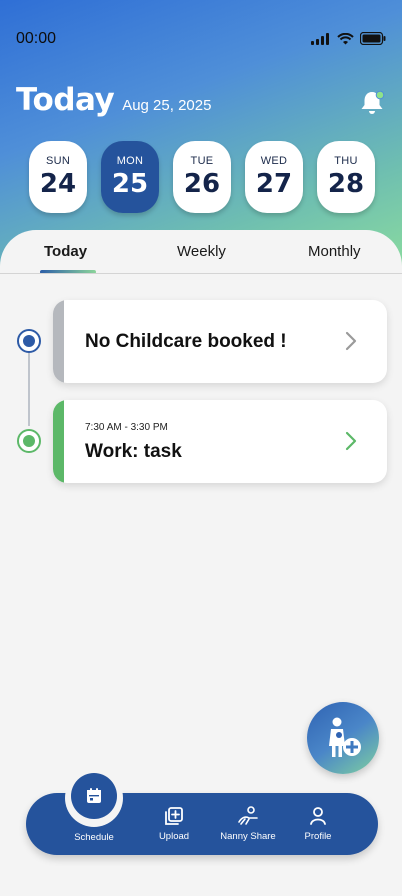 The image size is (402, 896). I want to click on day-selector: SUN 24 MON 25 TUE 26 WED 27 THU 28, so click(202, 177).